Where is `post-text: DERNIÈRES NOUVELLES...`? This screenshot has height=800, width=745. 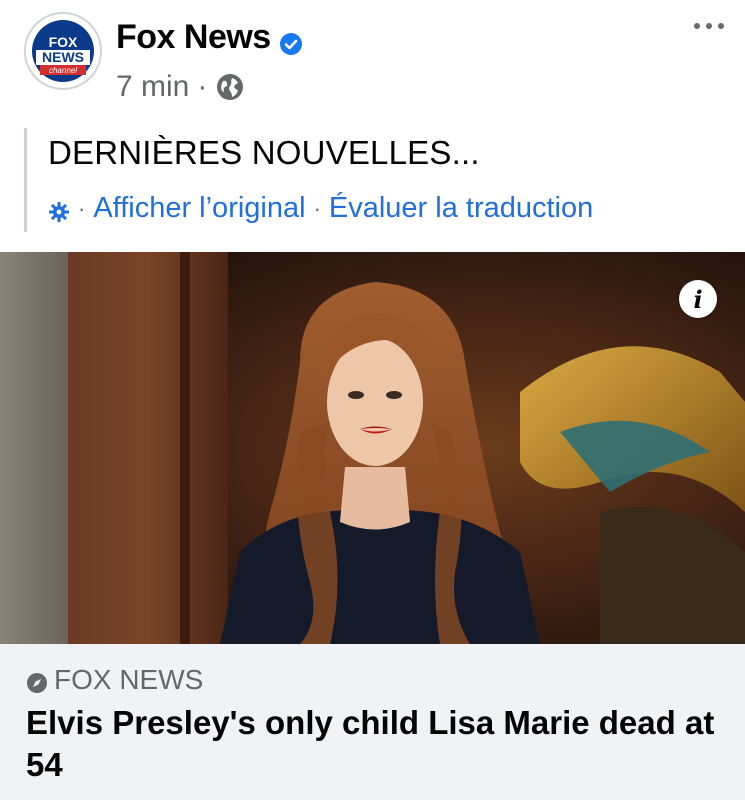
post-text: DERNIÈRES NOUVELLES... is located at coordinates (264, 152).